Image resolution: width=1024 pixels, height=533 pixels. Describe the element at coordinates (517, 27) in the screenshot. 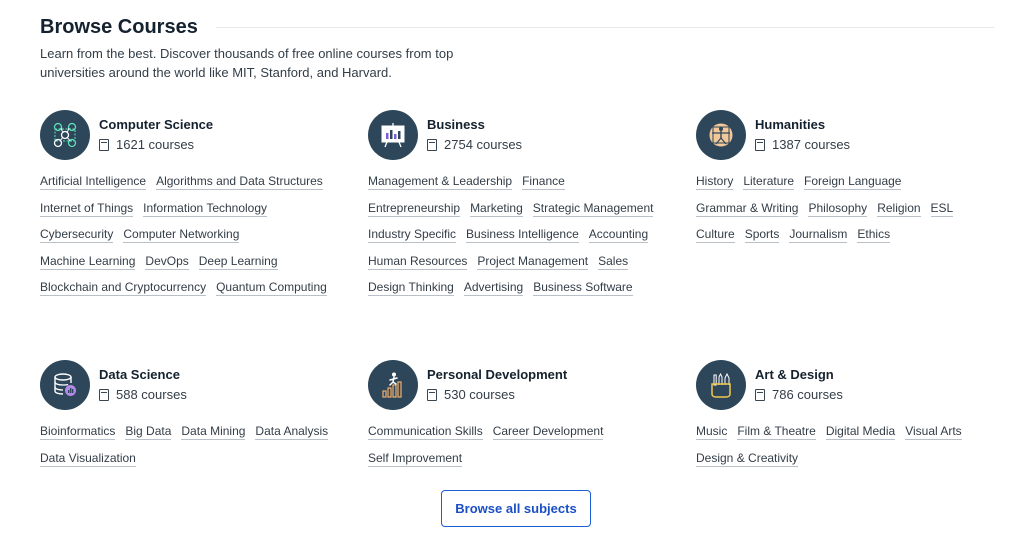

I see `title-row: Browse Courses` at that location.